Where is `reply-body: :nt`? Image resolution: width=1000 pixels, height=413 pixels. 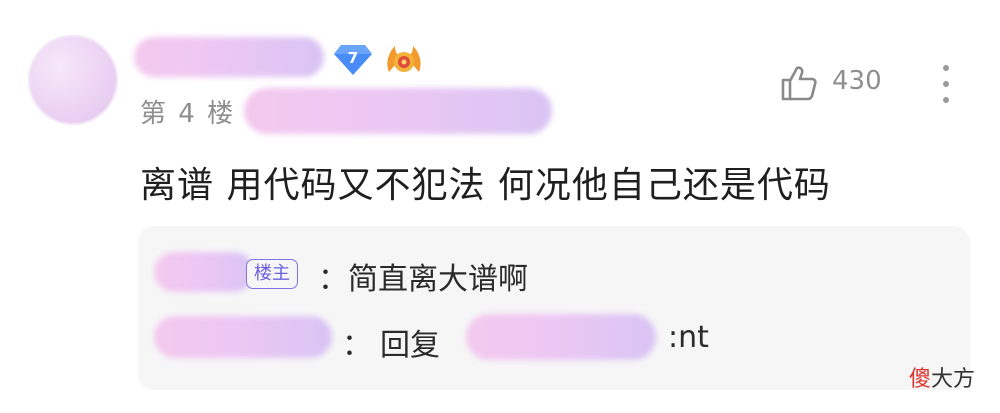
reply-body: :nt is located at coordinates (688, 337).